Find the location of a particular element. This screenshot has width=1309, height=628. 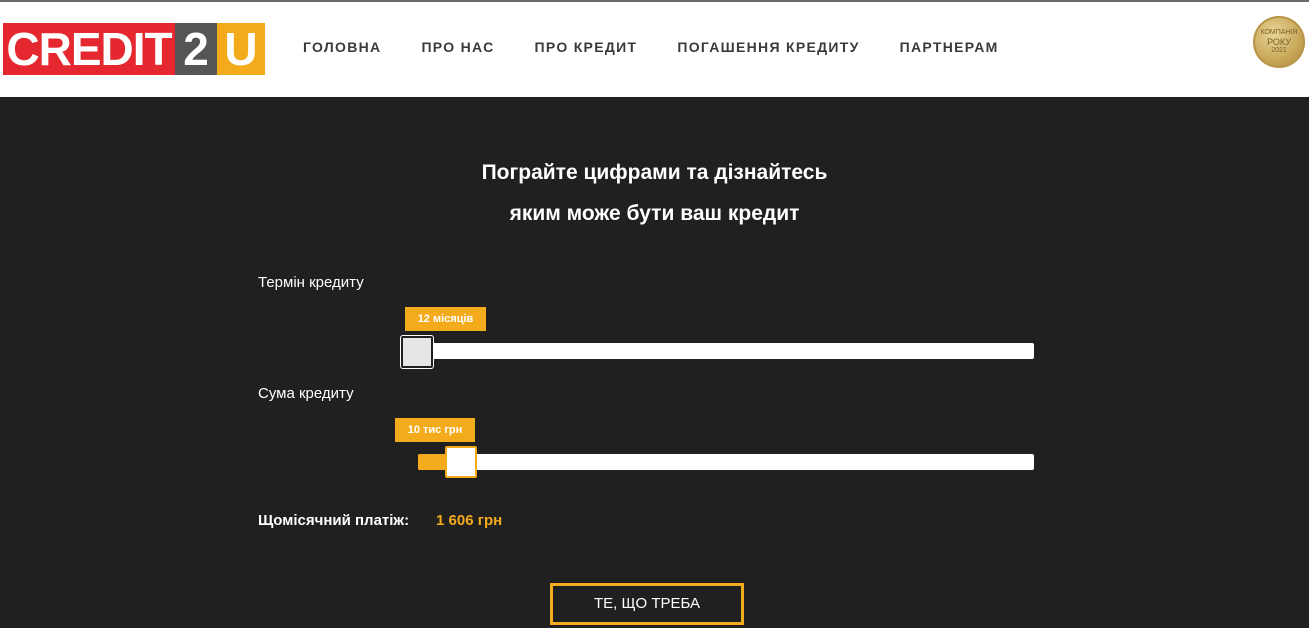

company-of-year-award-badge: КОМПАНІЯ РОКУ 2021 is located at coordinates (1279, 42).